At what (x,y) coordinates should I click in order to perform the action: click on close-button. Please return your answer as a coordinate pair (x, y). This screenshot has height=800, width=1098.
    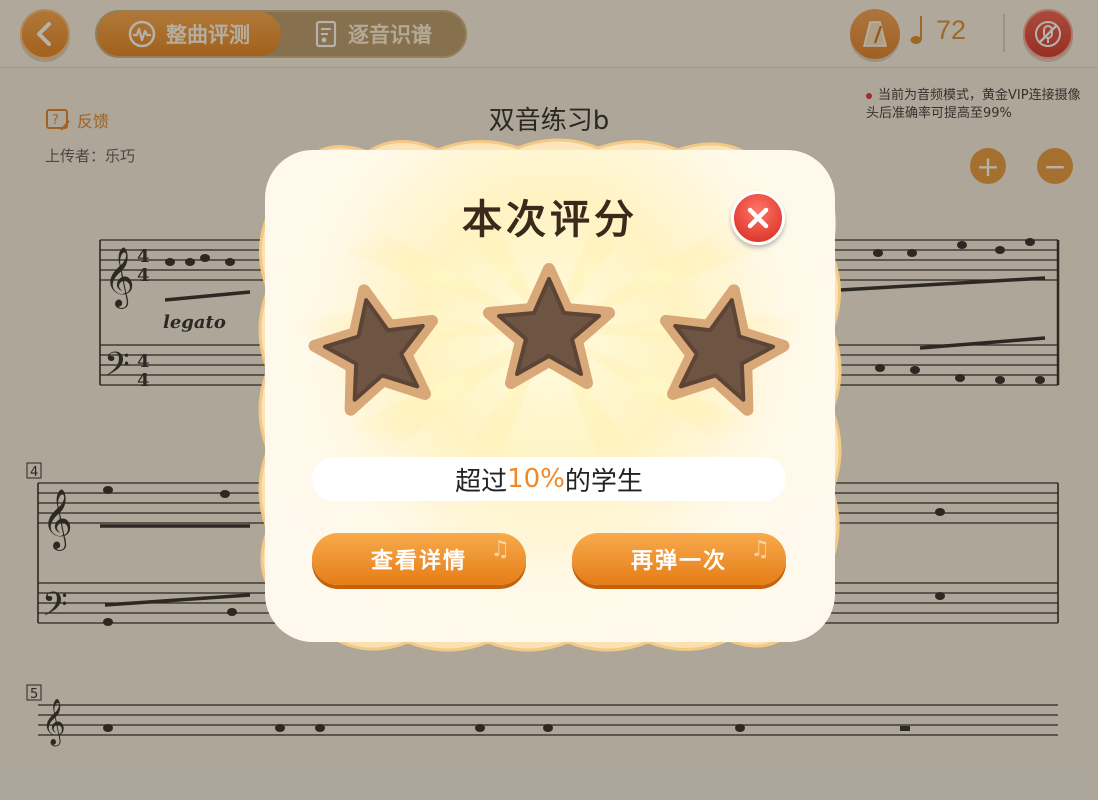
    Looking at the image, I should click on (758, 218).